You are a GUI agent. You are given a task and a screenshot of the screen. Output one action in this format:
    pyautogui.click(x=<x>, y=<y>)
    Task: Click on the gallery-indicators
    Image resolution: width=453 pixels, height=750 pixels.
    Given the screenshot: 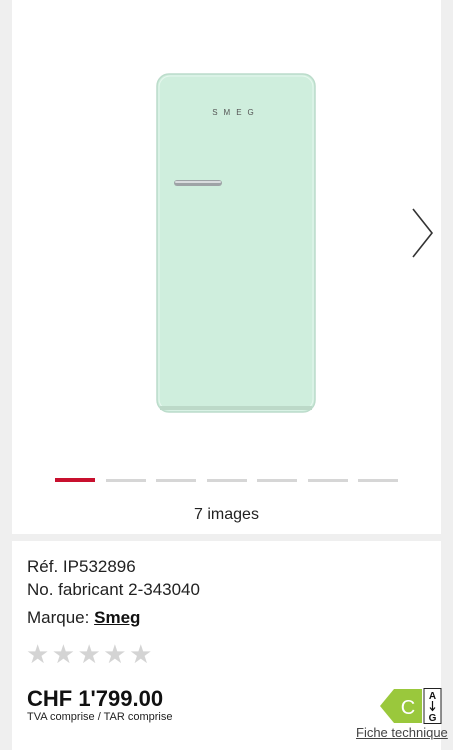 What is the action you would take?
    pyautogui.click(x=235, y=480)
    